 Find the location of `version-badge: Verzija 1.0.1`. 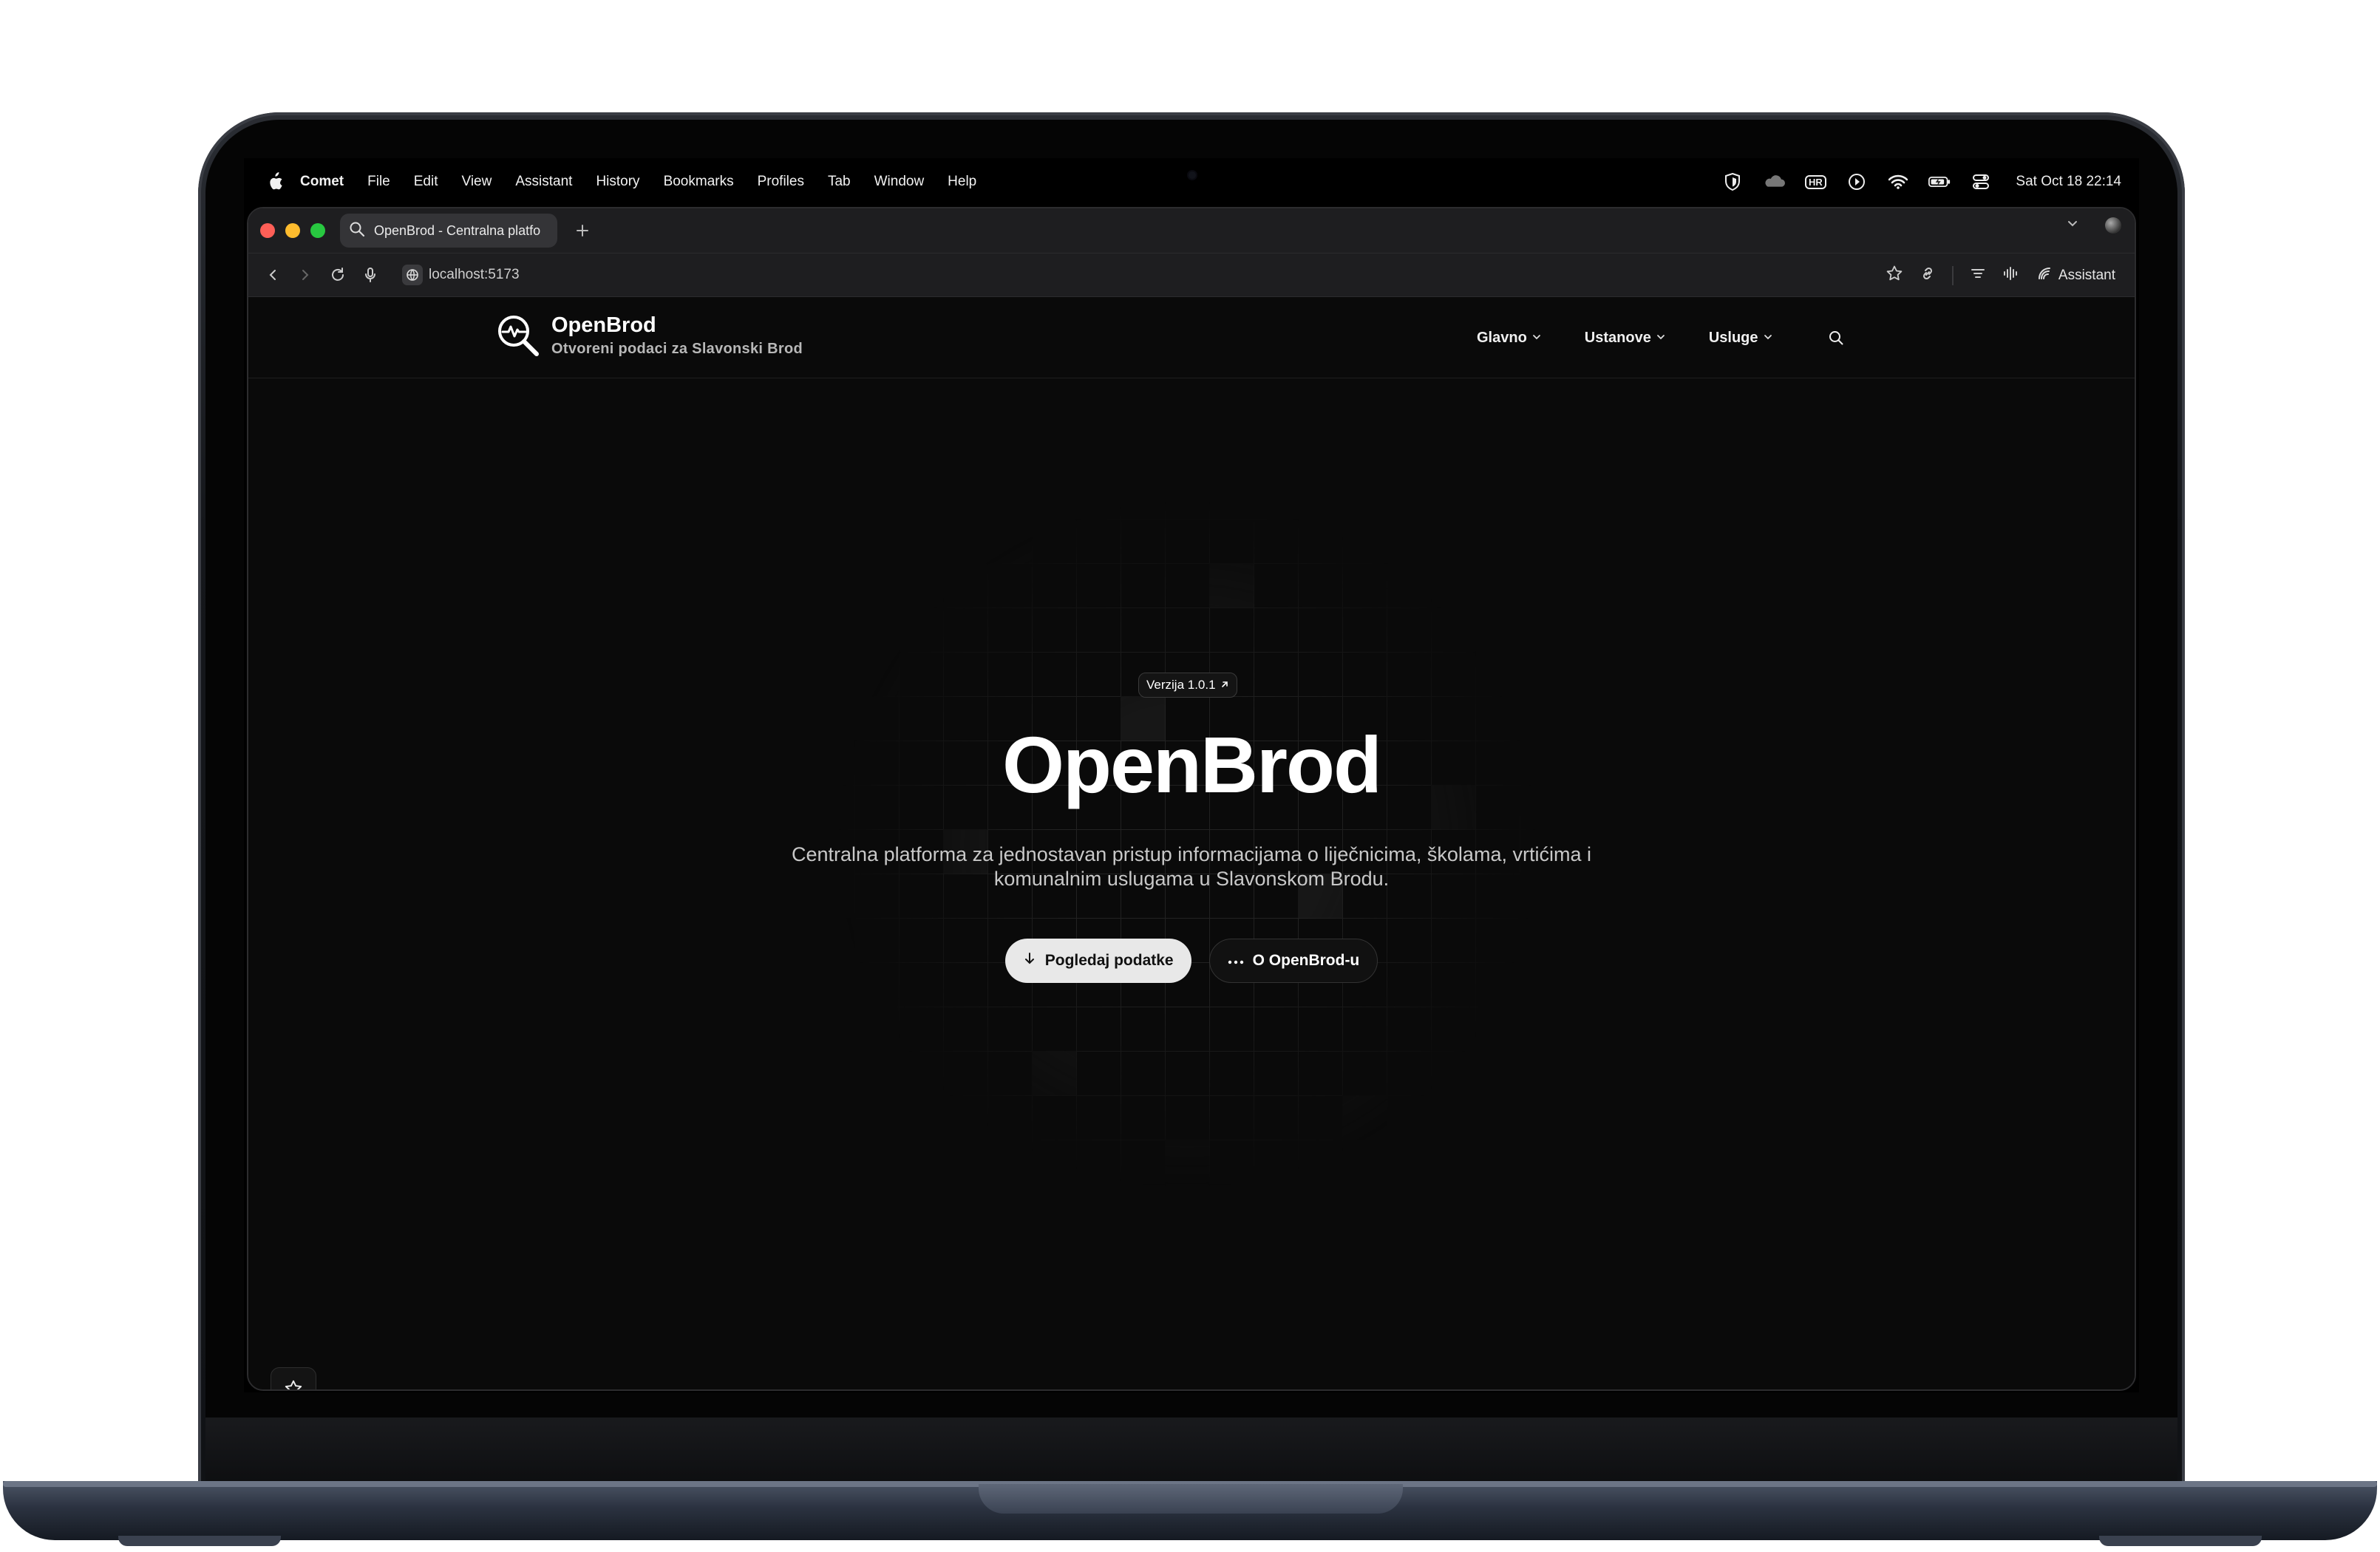

version-badge: Verzija 1.0.1 is located at coordinates (1187, 685).